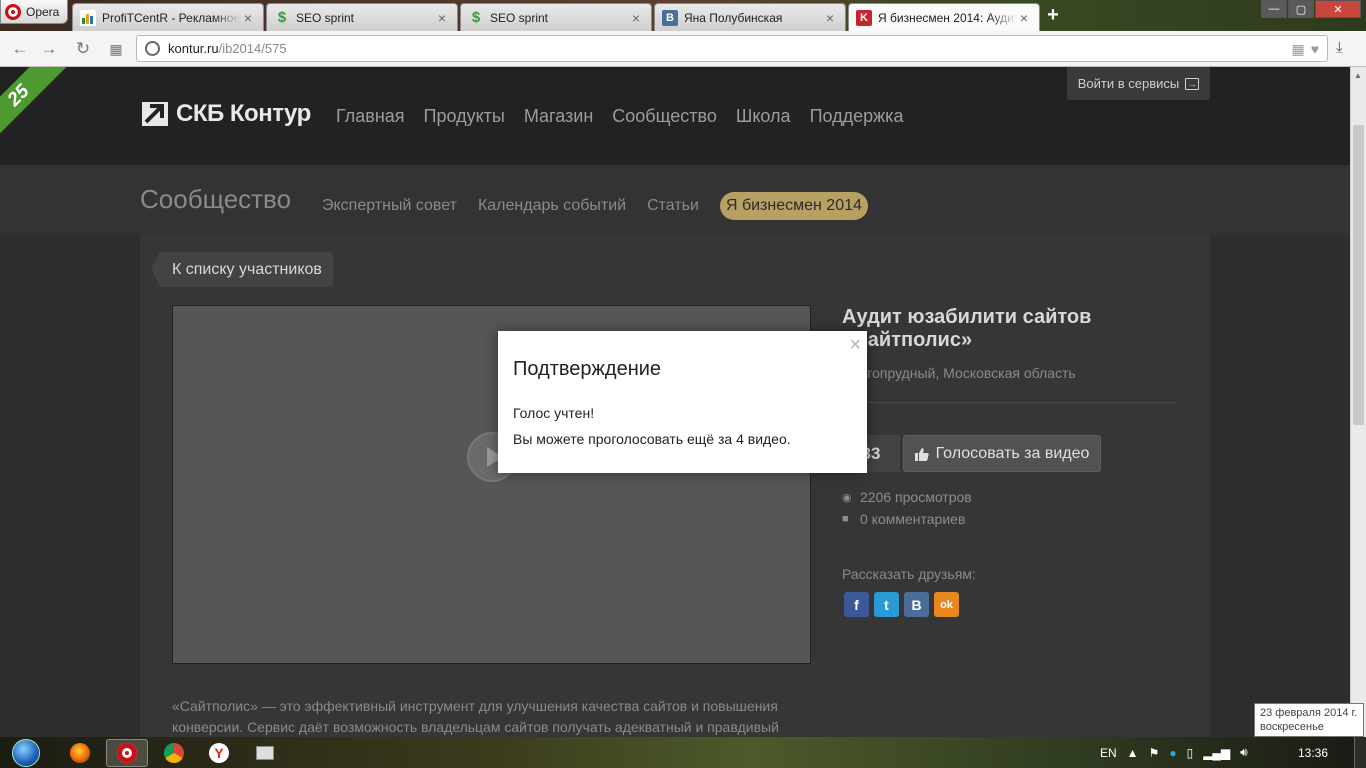 Image resolution: width=1366 pixels, height=768 pixels. Describe the element at coordinates (944, 17) in the screenshot. I see `browser-tab-kontur-active: K Я бизнесмен 2014: Аудит юзабилити ×` at that location.